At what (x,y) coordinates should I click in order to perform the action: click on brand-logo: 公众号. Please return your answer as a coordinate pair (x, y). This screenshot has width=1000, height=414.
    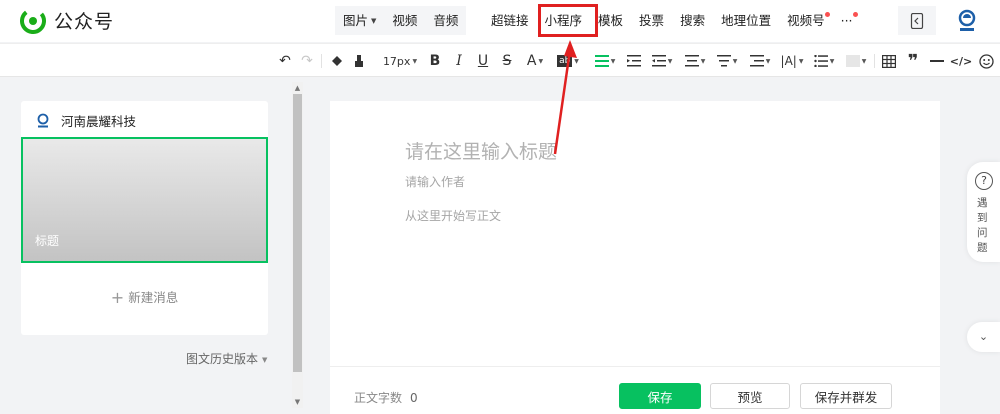
    Looking at the image, I should click on (67, 20).